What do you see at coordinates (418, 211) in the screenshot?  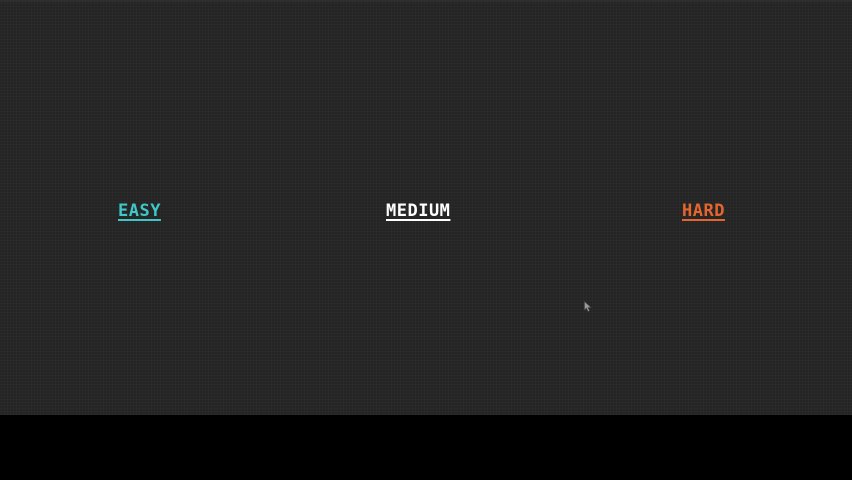 I see `medium-option: Medium` at bounding box center [418, 211].